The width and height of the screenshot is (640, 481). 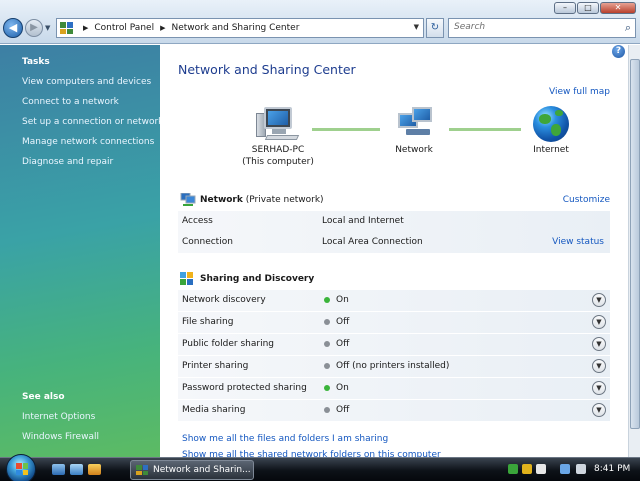 I want to click on tray-app-icon, so click(x=541, y=469).